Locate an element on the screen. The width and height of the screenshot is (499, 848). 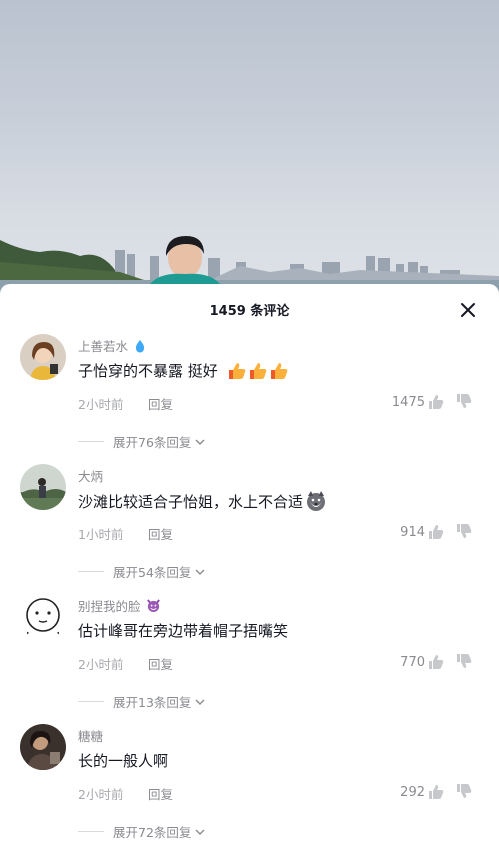
comment-text-content: 子怡穿的不暴露 挺好 is located at coordinates (148, 371).